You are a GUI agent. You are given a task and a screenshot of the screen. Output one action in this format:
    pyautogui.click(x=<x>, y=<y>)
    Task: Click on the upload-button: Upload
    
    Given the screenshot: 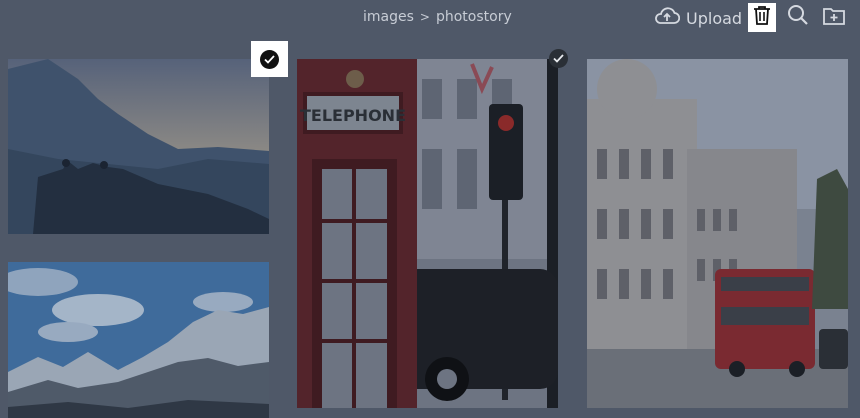 What is the action you would take?
    pyautogui.click(x=698, y=18)
    